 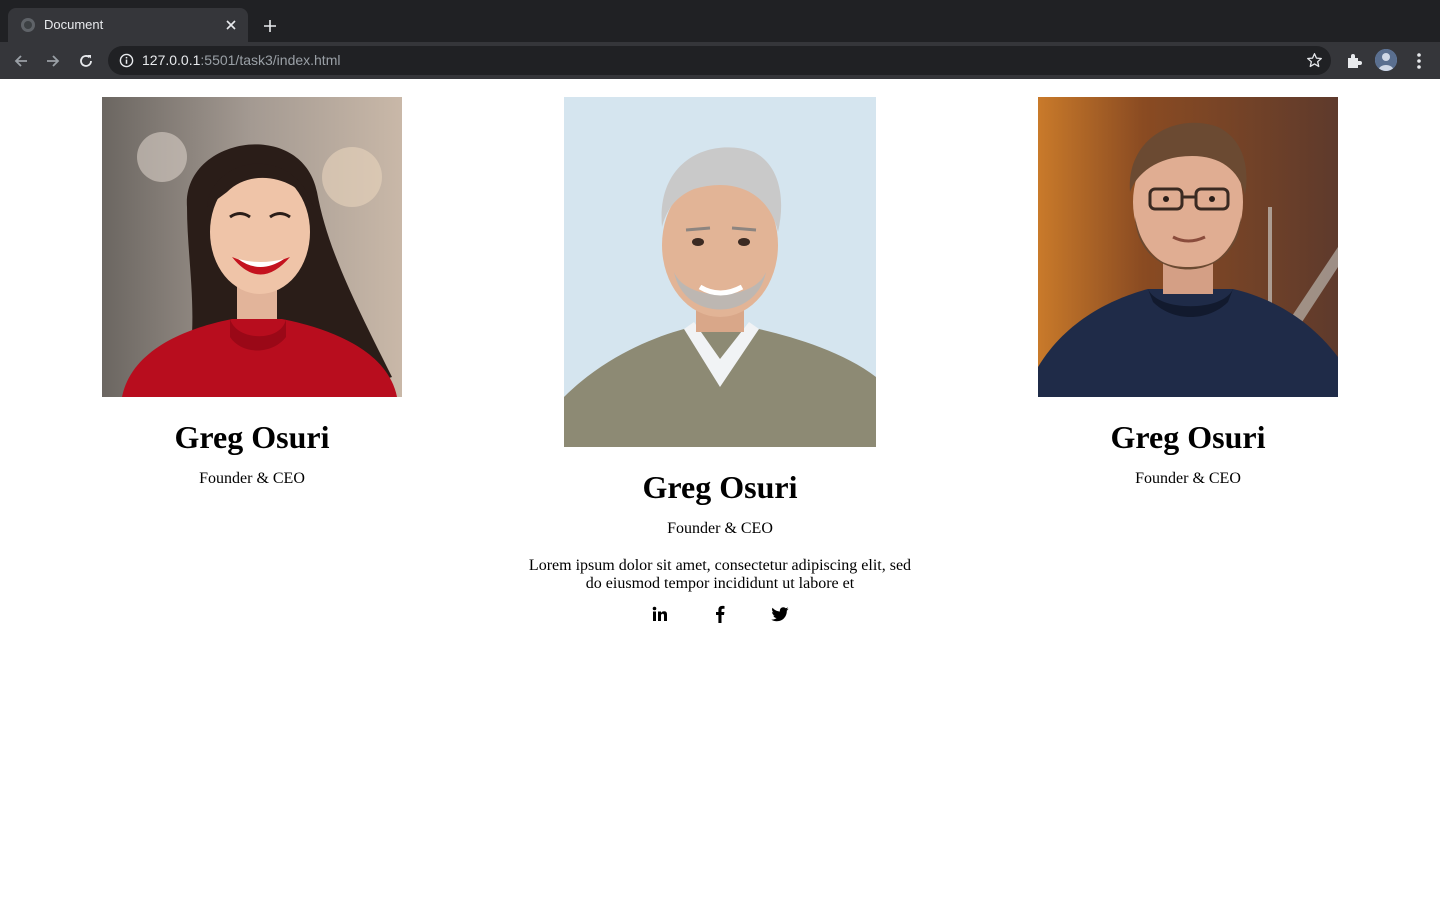 I want to click on url-path: :5501/task3/index.html, so click(x=270, y=60).